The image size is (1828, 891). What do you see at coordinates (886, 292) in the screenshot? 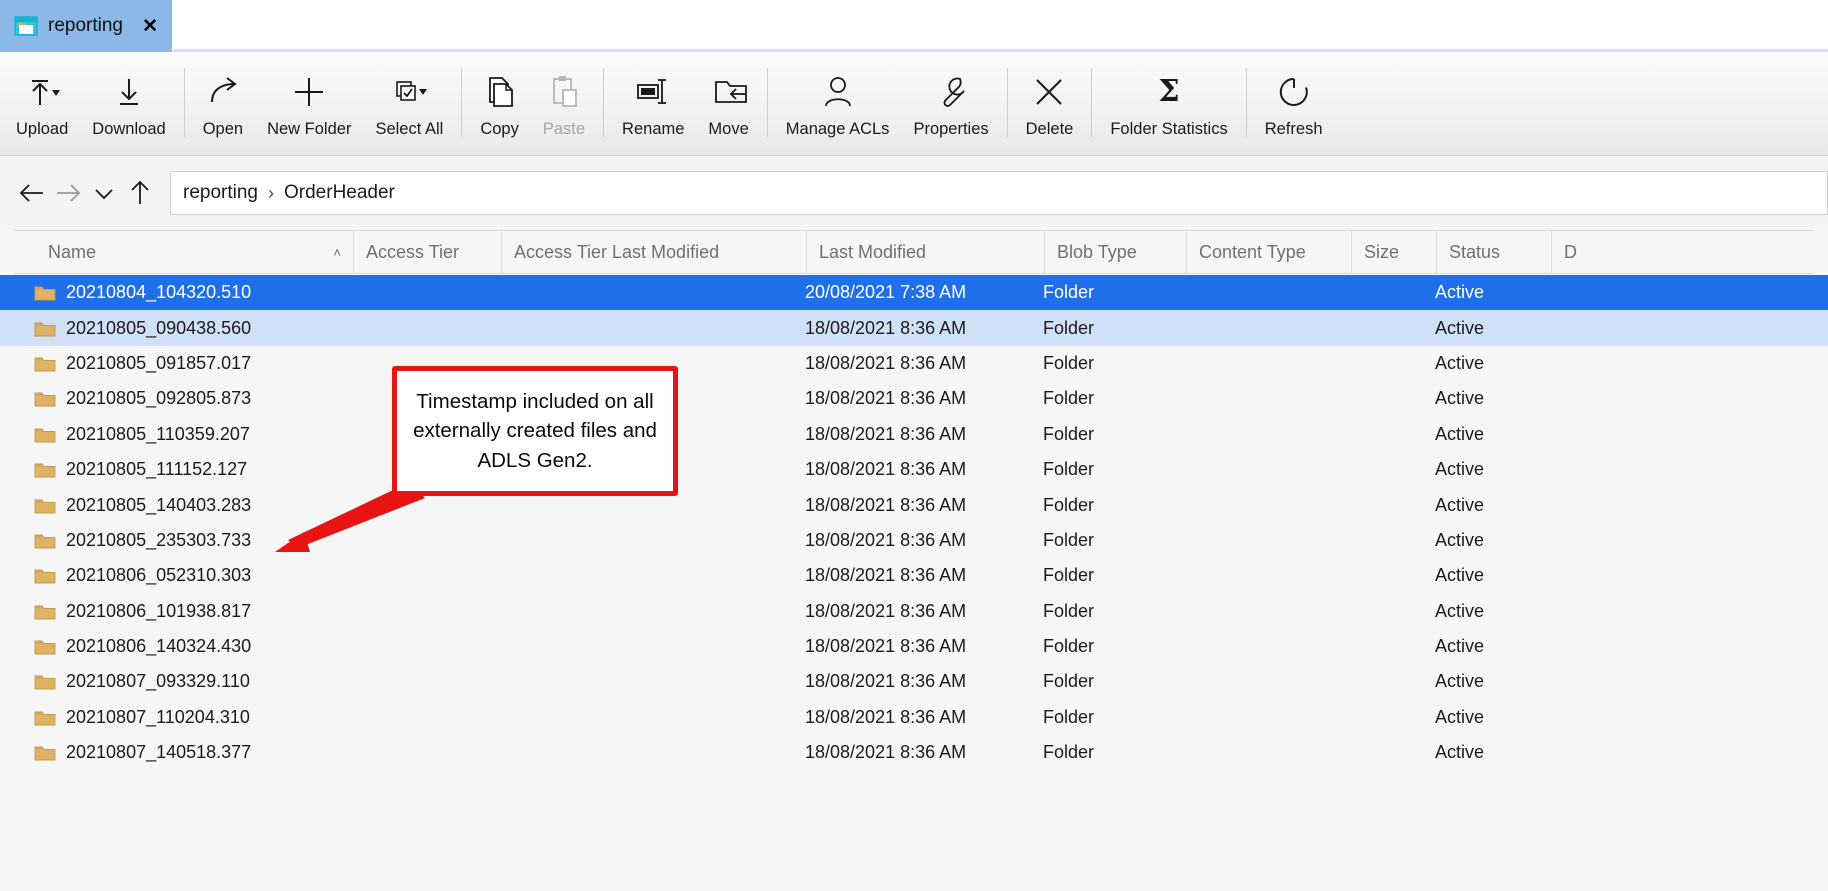
I see `cell-last-modified: 20/08/2021 7:38 AM` at bounding box center [886, 292].